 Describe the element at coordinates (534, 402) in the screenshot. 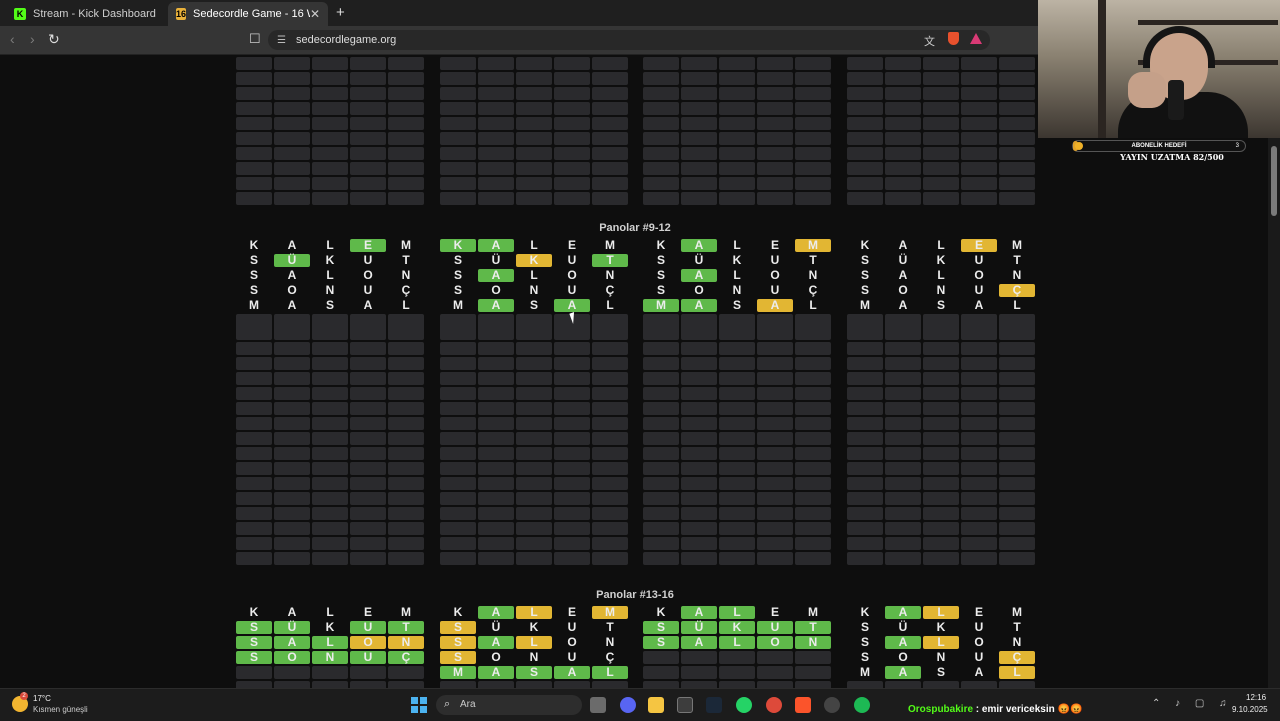

I see `board-10: KALEMSÜKUTSALONSONUÇMASAL` at that location.